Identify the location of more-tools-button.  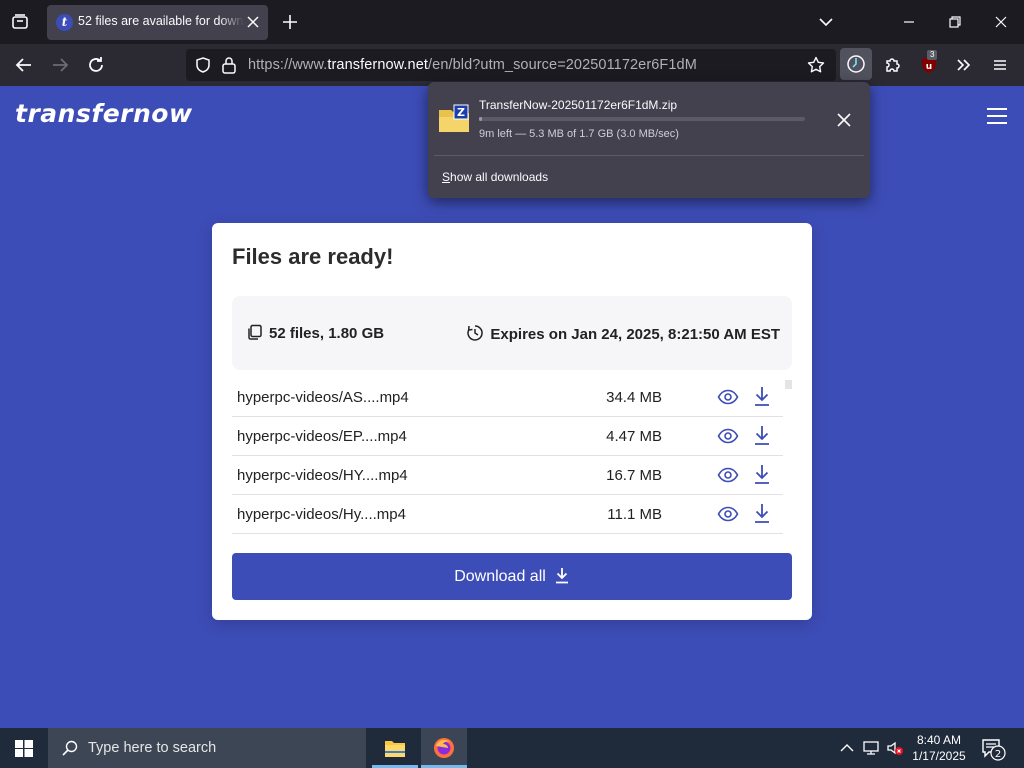
(964, 65).